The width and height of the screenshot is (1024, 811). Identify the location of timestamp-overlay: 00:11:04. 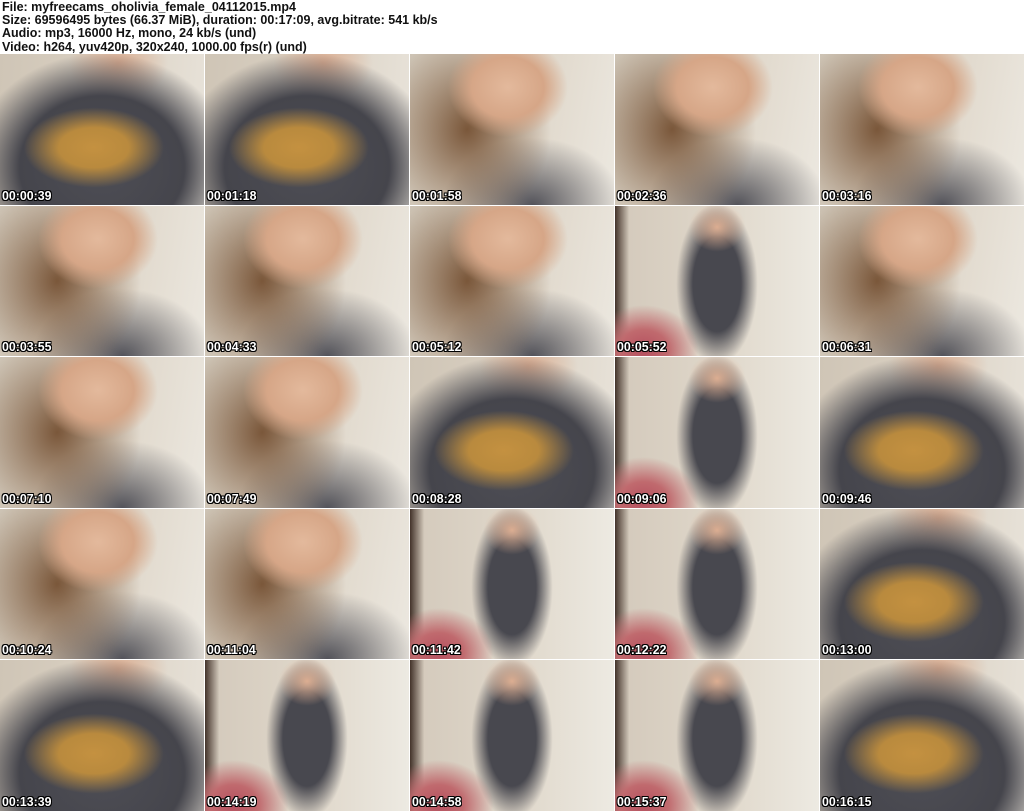
(231, 650).